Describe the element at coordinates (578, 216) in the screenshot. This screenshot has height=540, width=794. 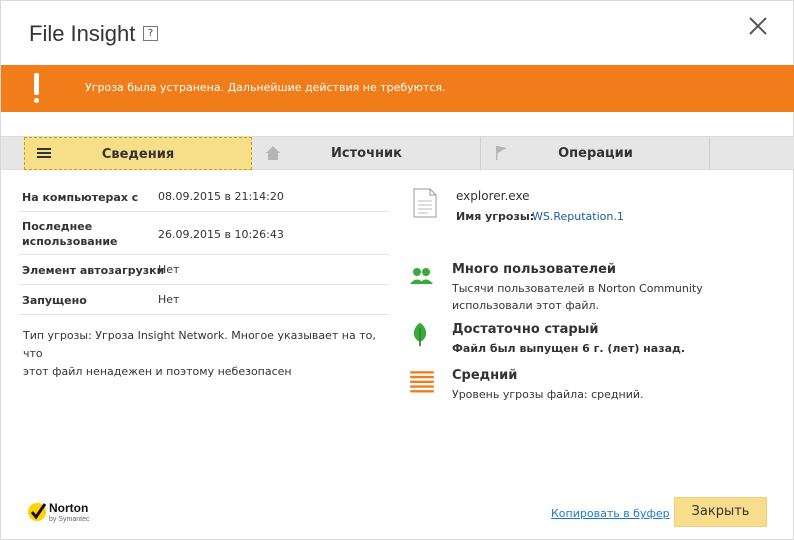
I see `threat-name-value: WS.Reputation.1` at that location.